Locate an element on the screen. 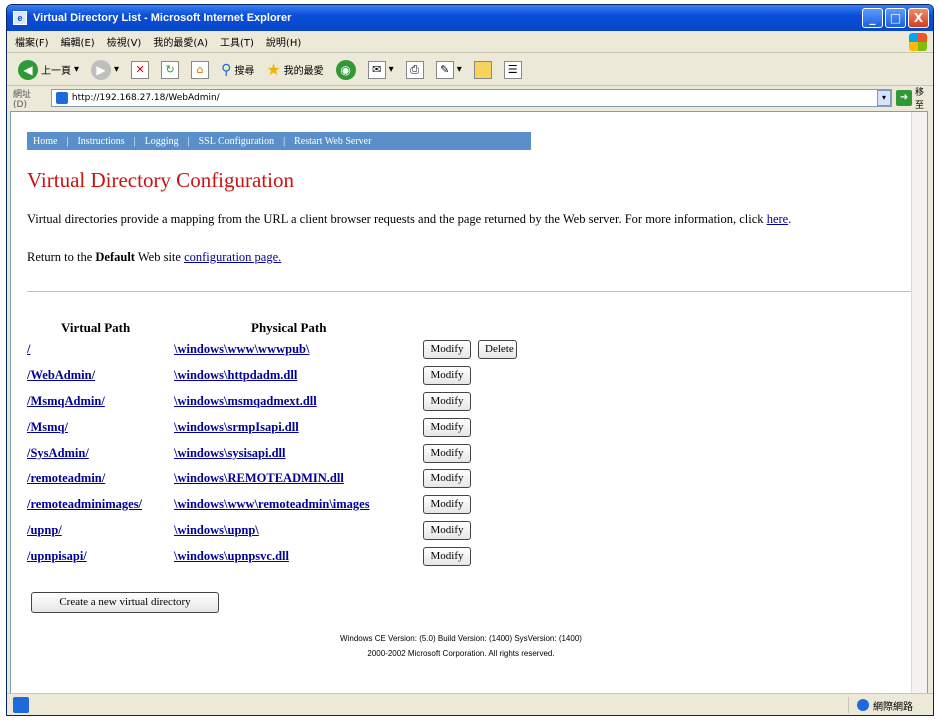  menu-bar: 檔案(F) 編輯(E) 檢視(V) 我的最愛(A) 工具(T) 說明(H) is located at coordinates (470, 42).